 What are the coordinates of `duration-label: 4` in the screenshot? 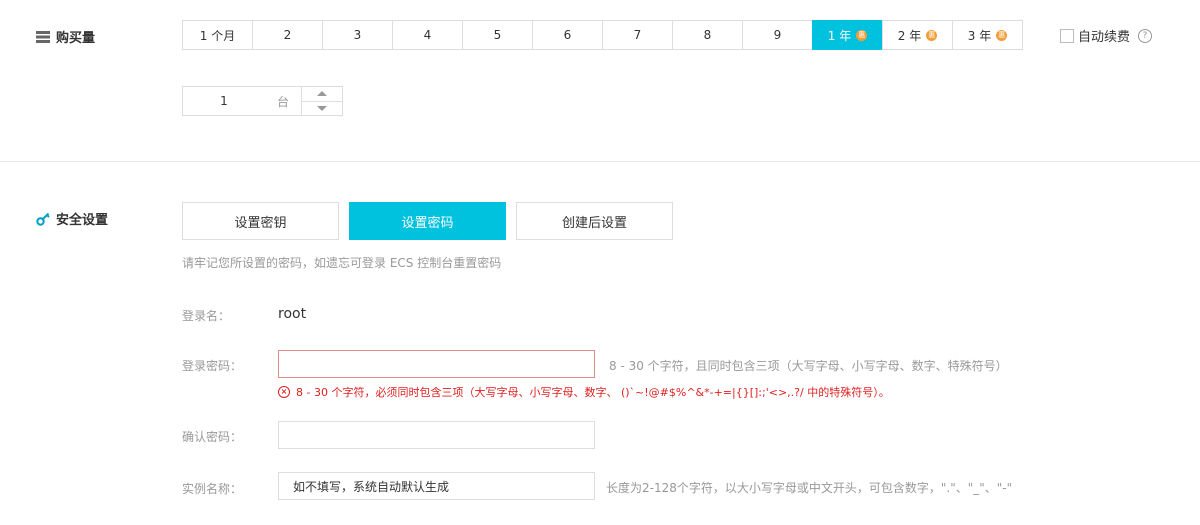 It's located at (427, 35).